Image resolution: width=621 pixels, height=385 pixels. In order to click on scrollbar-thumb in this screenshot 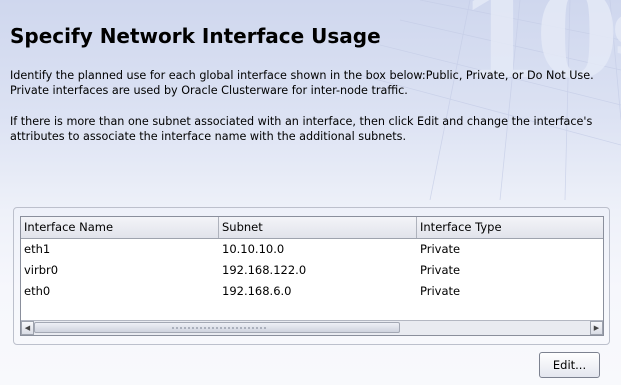, I will do `click(217, 327)`.